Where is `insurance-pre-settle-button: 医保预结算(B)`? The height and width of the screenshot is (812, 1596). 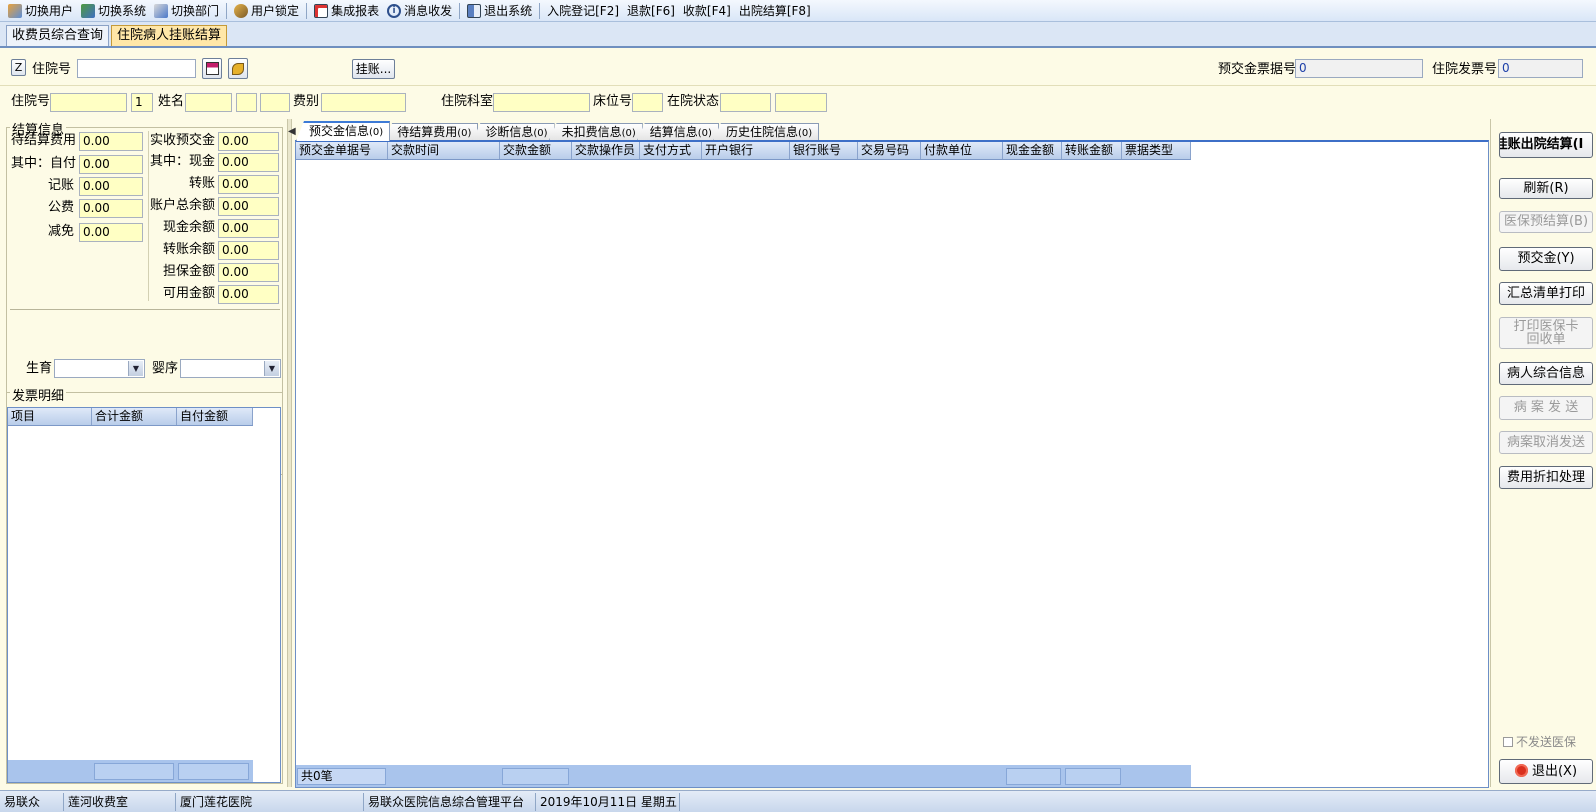 insurance-pre-settle-button: 医保预结算(B) is located at coordinates (1546, 222).